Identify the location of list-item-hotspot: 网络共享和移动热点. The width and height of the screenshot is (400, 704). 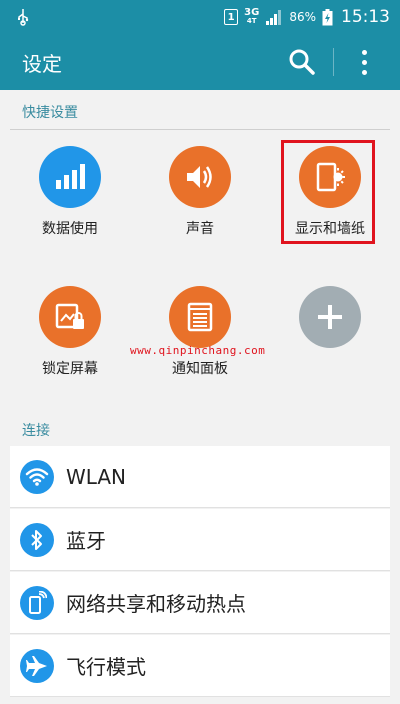
(200, 603).